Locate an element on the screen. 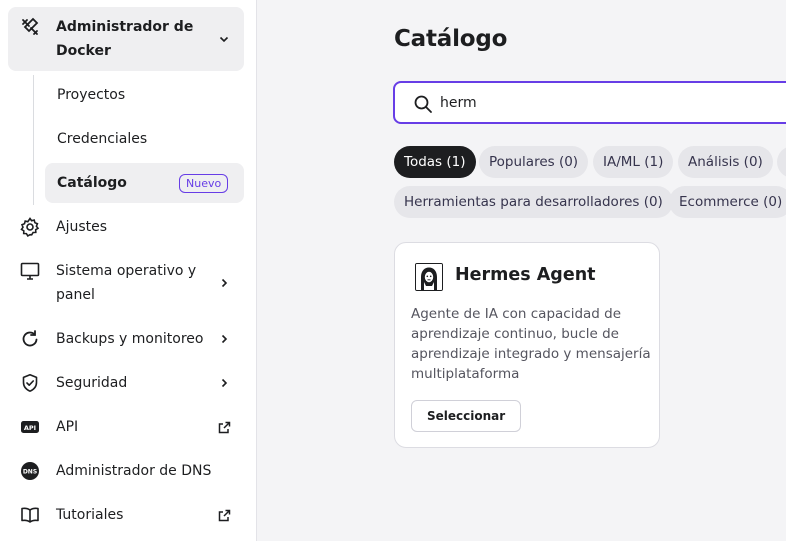 The width and height of the screenshot is (786, 541). monitor-icon is located at coordinates (30, 271).